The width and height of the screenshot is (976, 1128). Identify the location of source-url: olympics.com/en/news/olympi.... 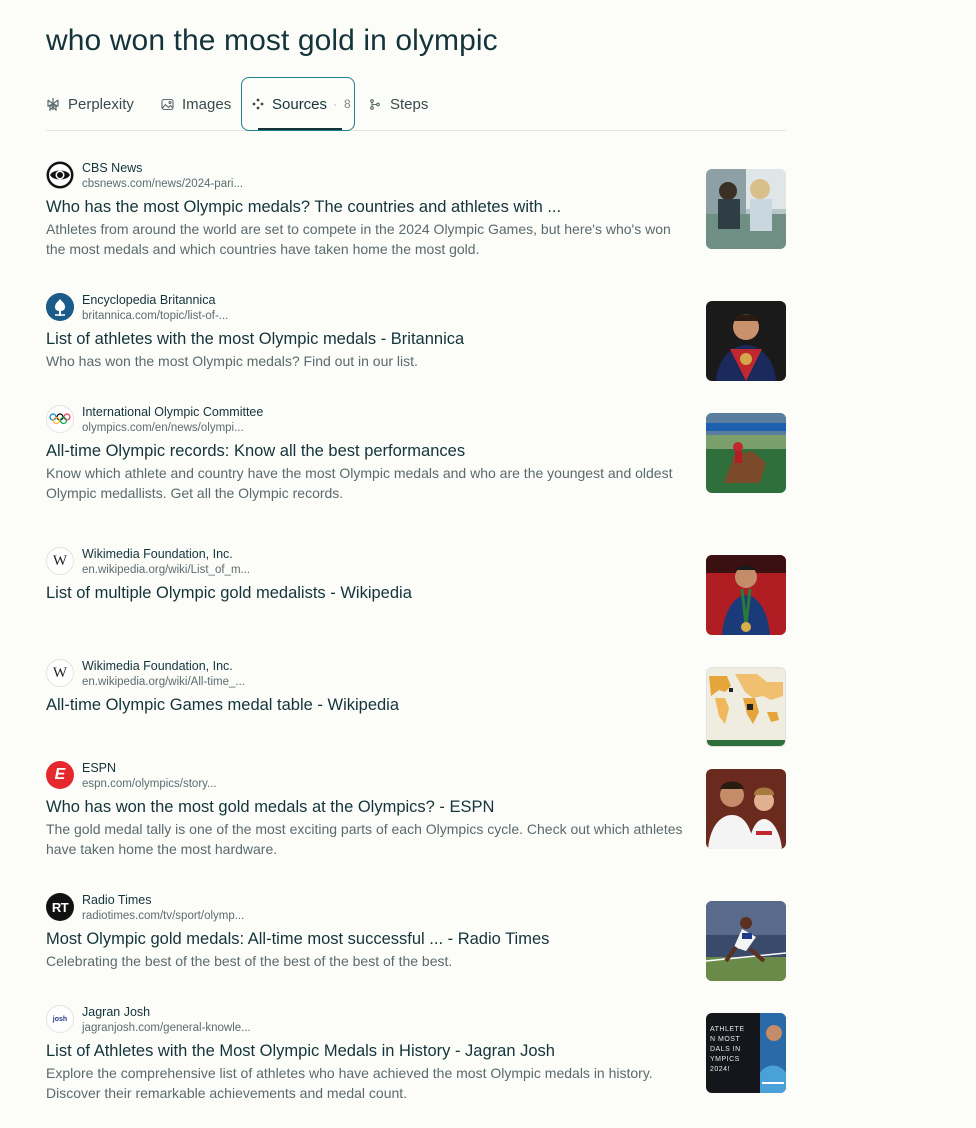
(172, 428).